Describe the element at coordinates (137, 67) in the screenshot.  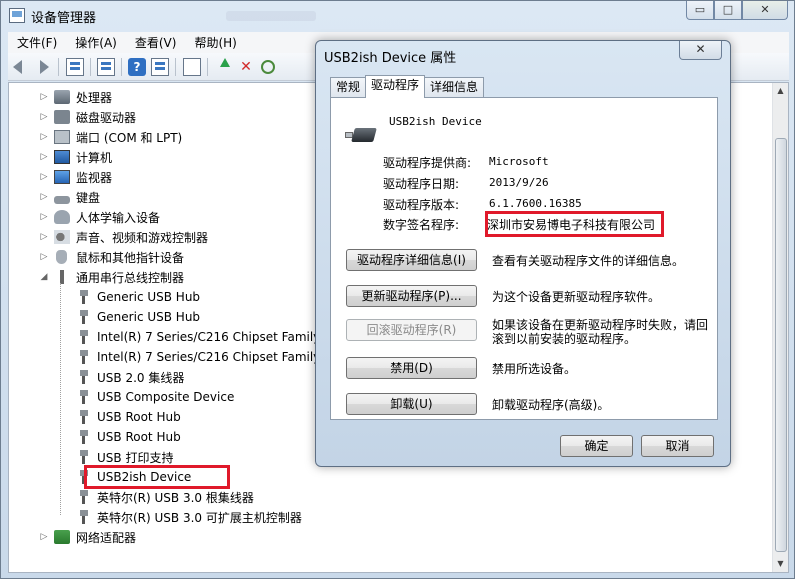
I see `help-icon: ?` at that location.